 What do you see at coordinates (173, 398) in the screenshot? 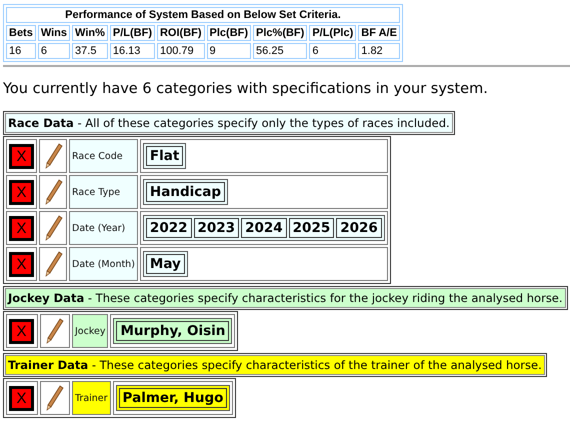
I see `value-tag: Palmer, Hugo` at bounding box center [173, 398].